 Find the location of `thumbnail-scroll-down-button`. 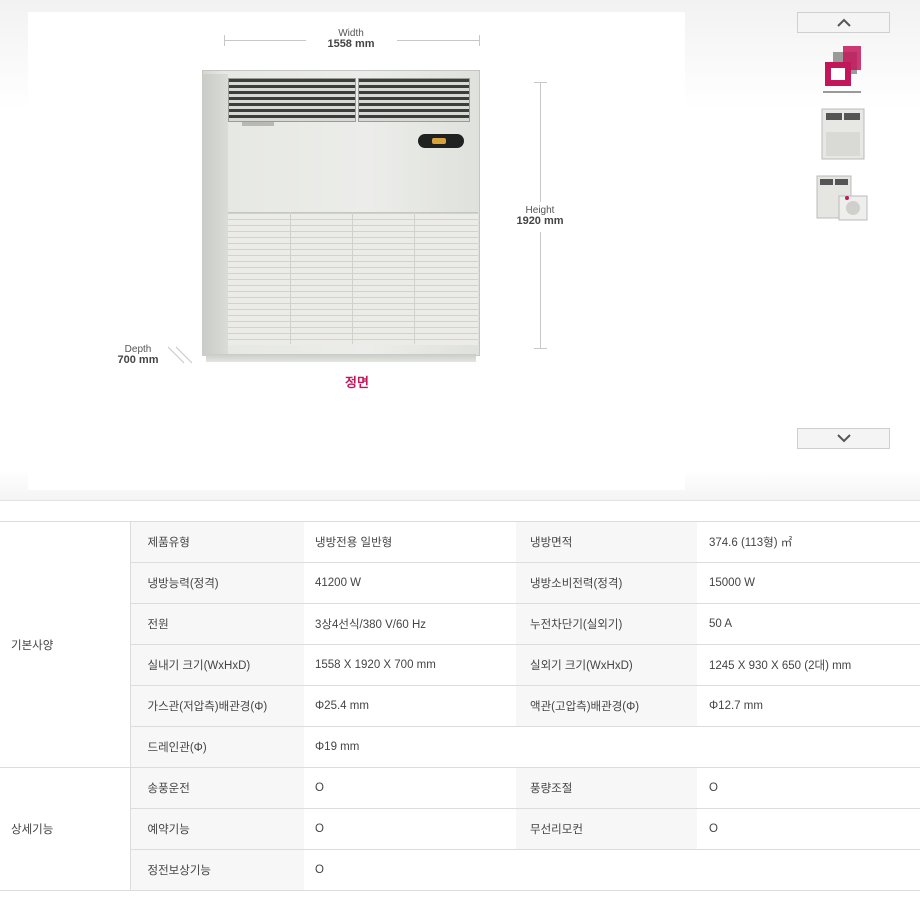

thumbnail-scroll-down-button is located at coordinates (843, 438).